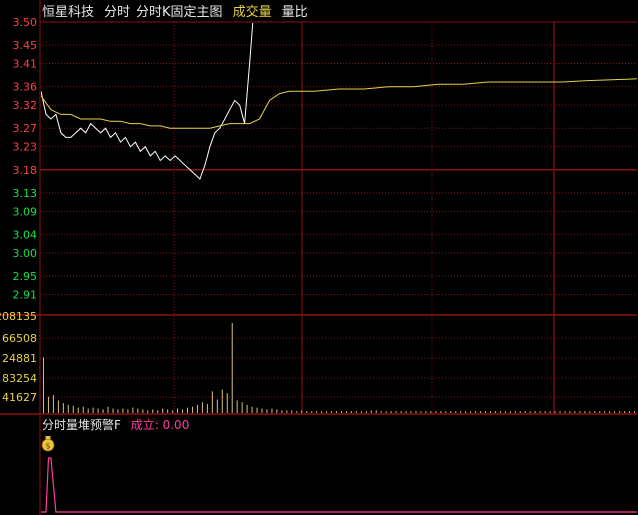 This screenshot has width=638, height=515. Describe the element at coordinates (25, 147) in the screenshot. I see `price-tick-label: 3.23` at that location.